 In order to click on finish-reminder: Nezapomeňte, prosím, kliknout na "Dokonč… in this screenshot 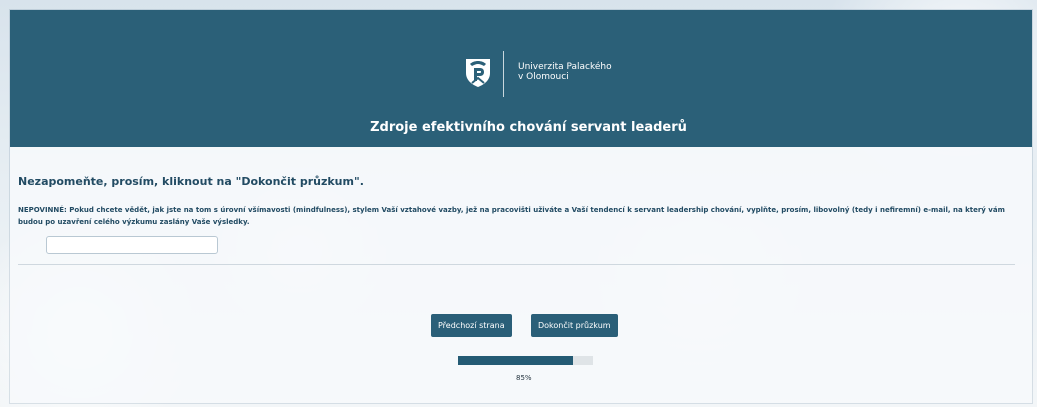, I will do `click(191, 181)`.